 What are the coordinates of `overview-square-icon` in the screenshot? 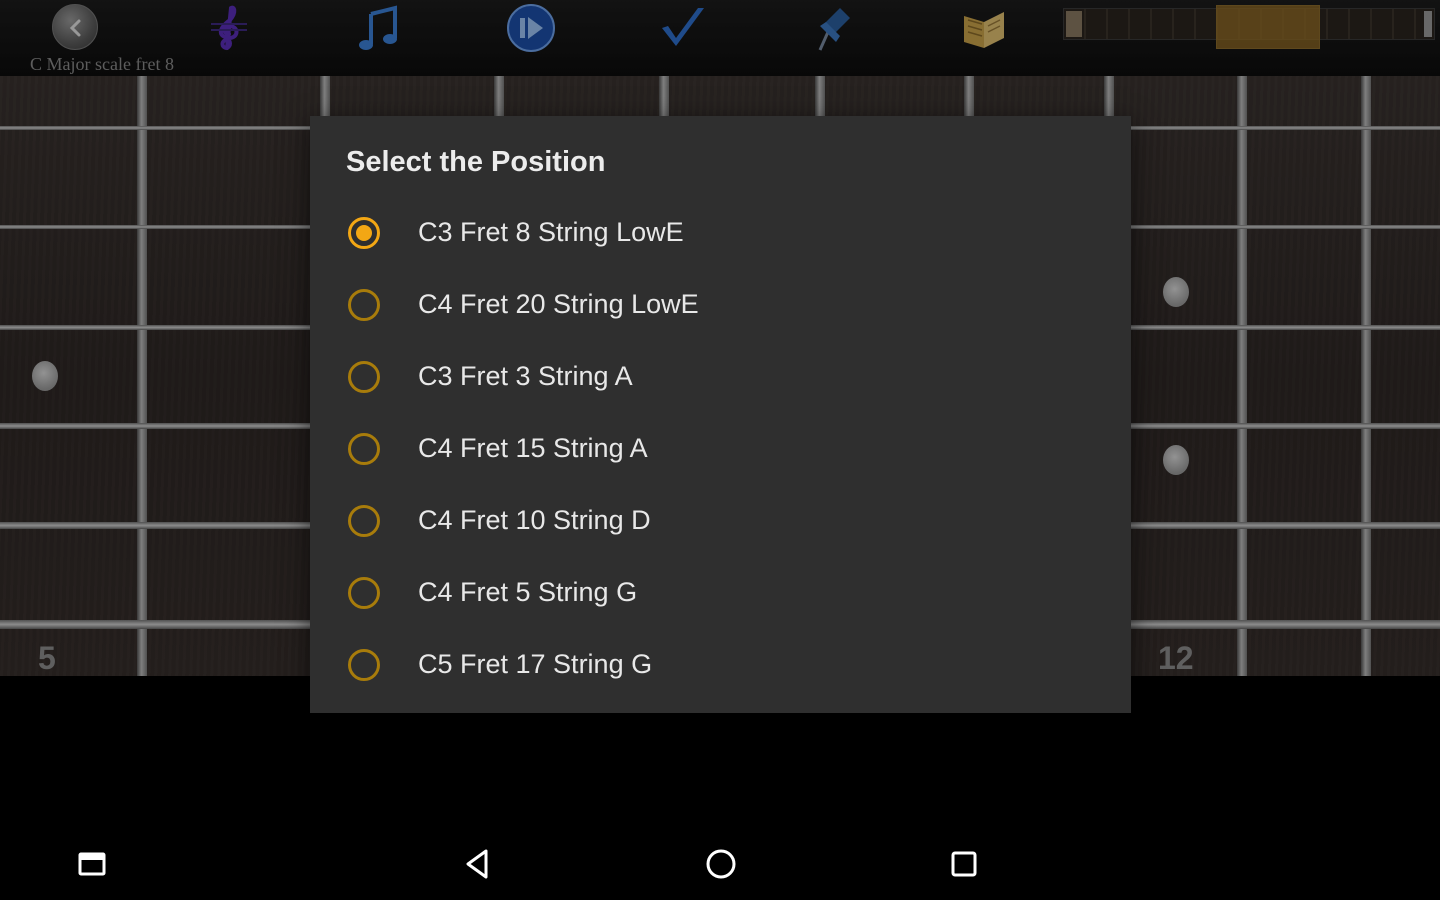 It's located at (964, 864).